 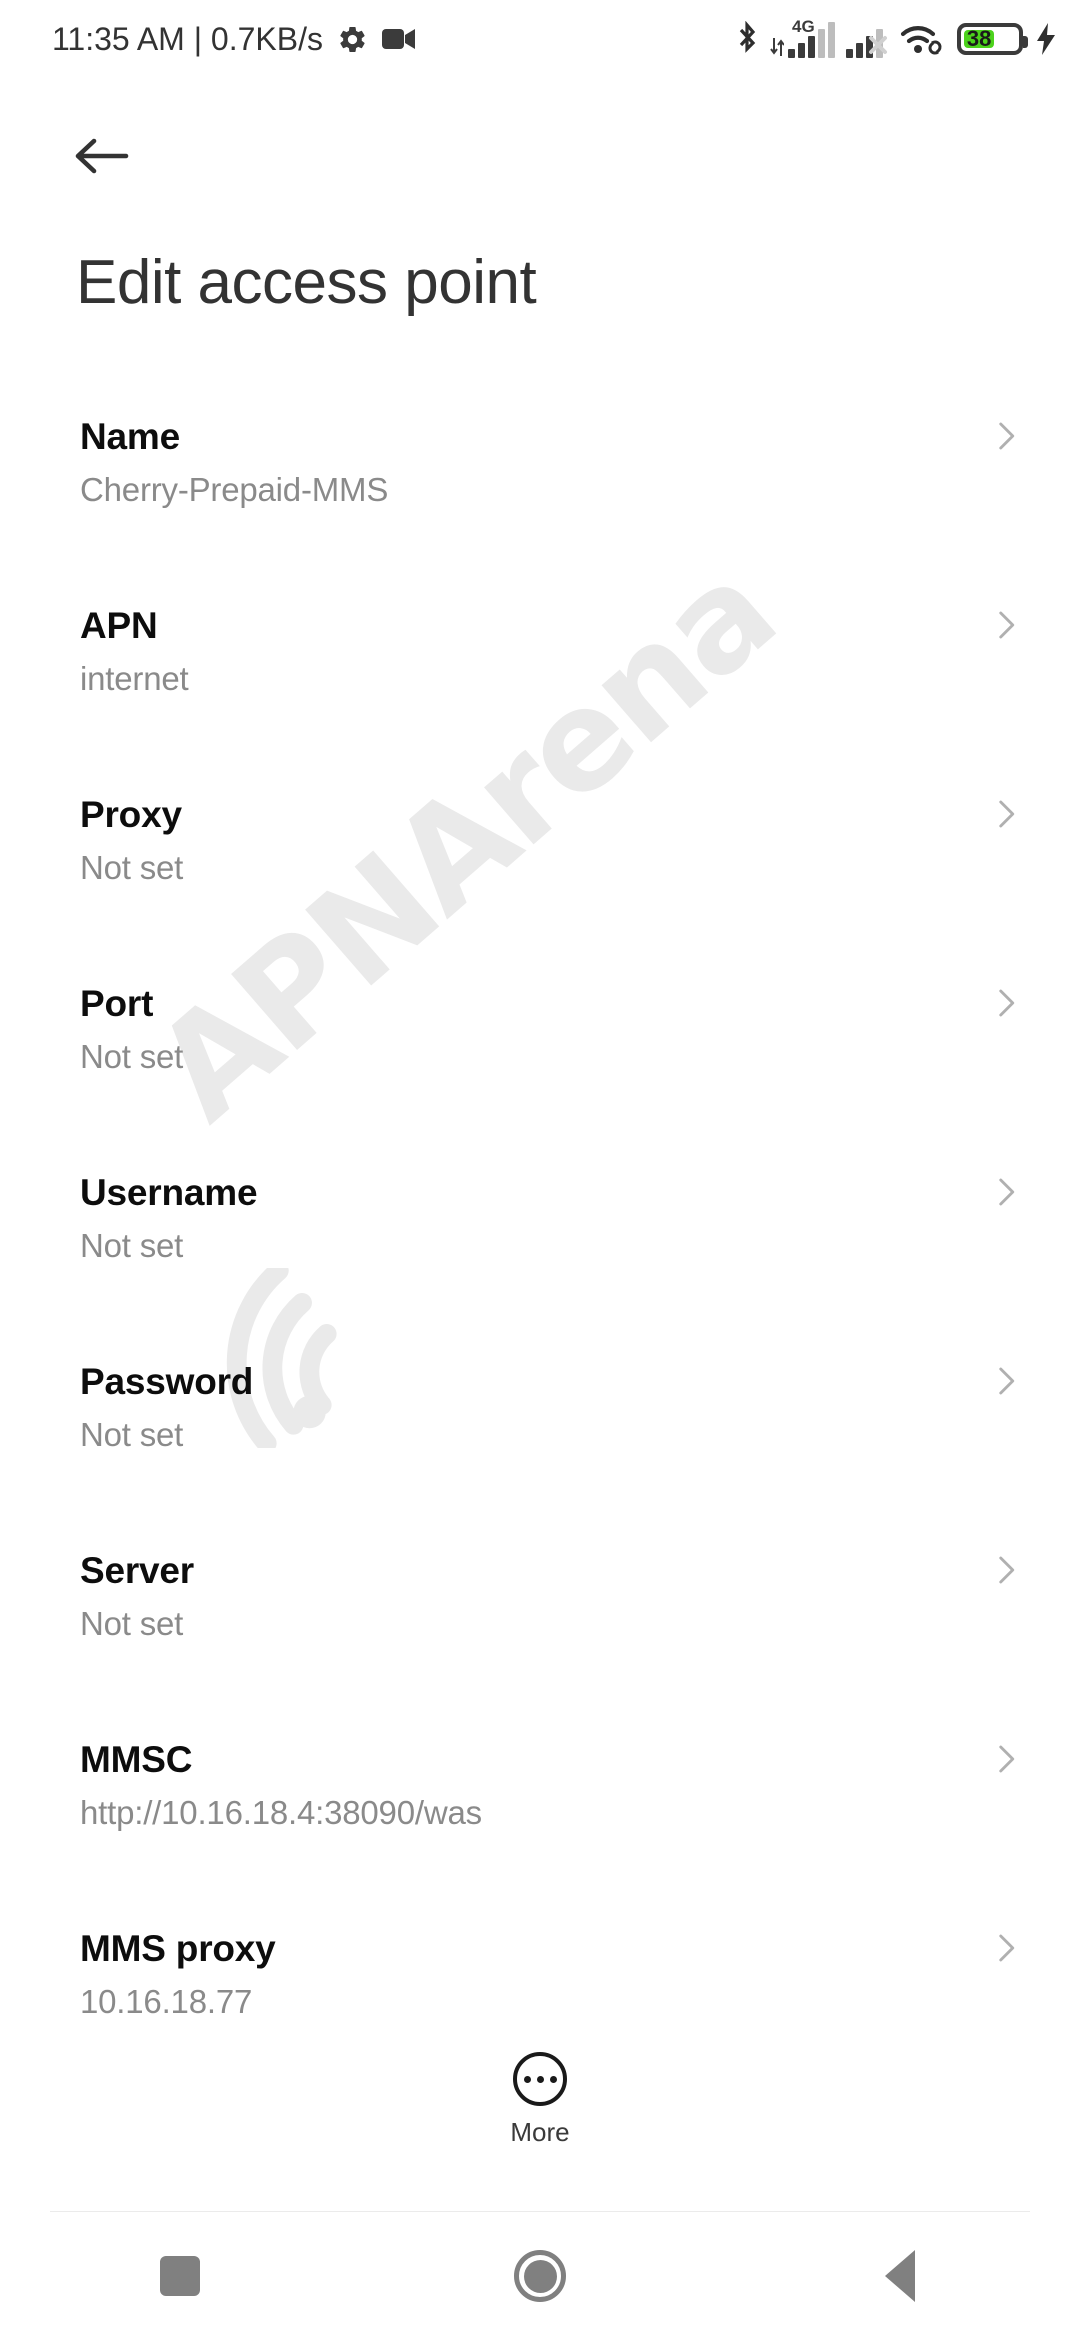 What do you see at coordinates (1046, 39) in the screenshot?
I see `charging-bolt-icon` at bounding box center [1046, 39].